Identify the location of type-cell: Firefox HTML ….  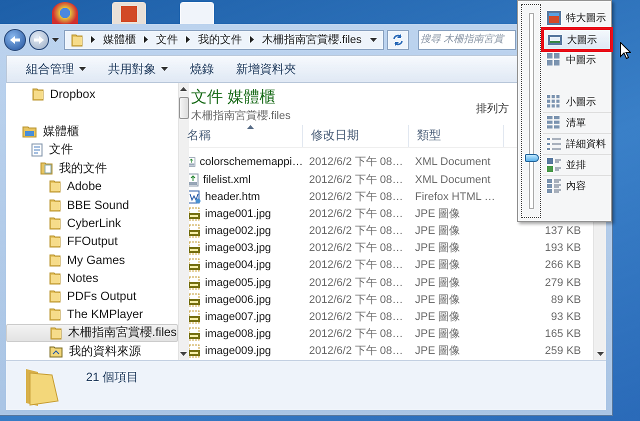
(455, 197).